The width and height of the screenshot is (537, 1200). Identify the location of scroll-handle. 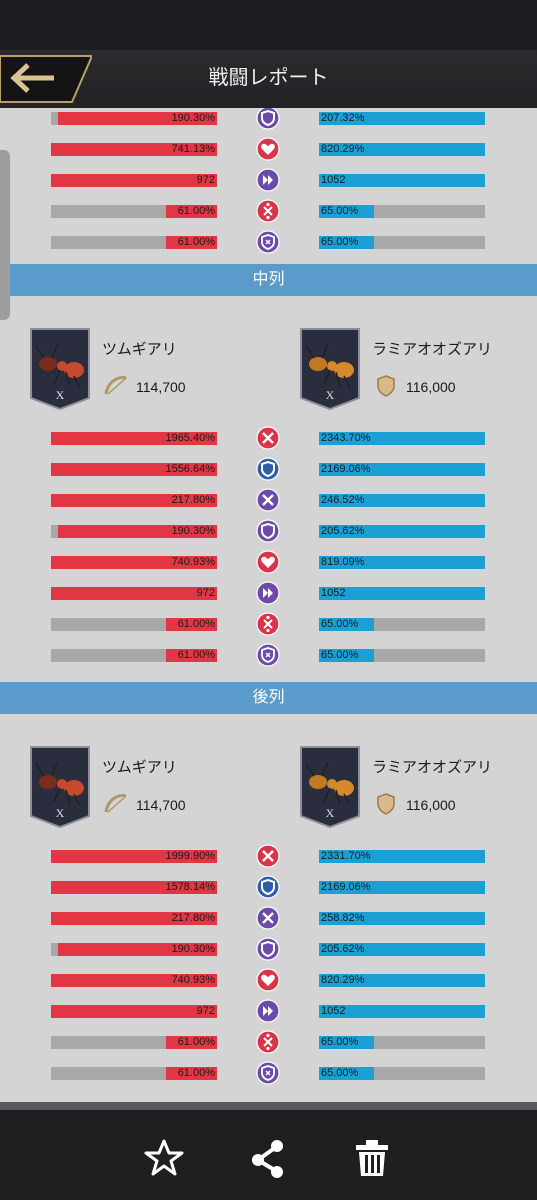
(5, 235).